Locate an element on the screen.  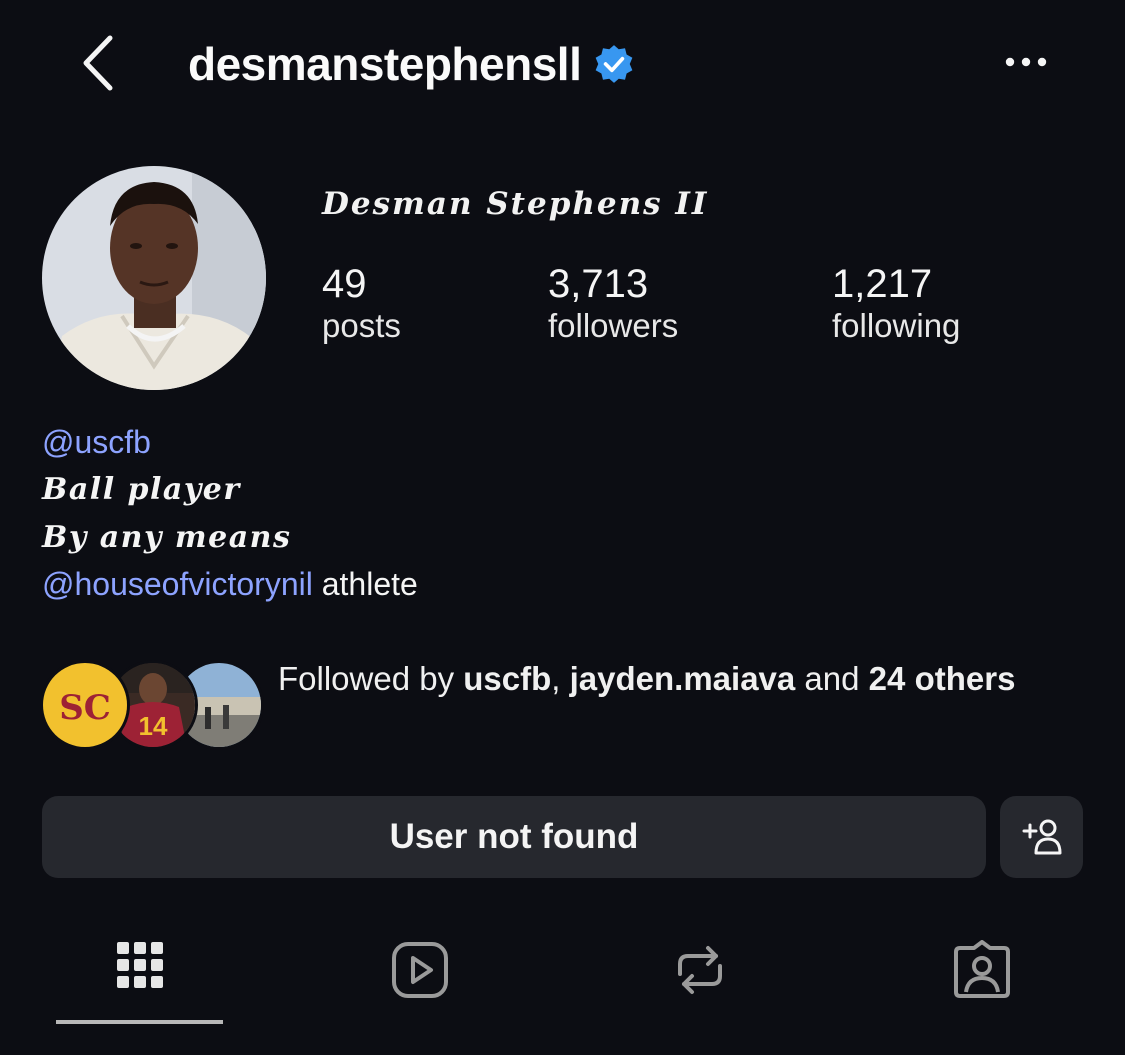
avatar-photo is located at coordinates (154, 278).